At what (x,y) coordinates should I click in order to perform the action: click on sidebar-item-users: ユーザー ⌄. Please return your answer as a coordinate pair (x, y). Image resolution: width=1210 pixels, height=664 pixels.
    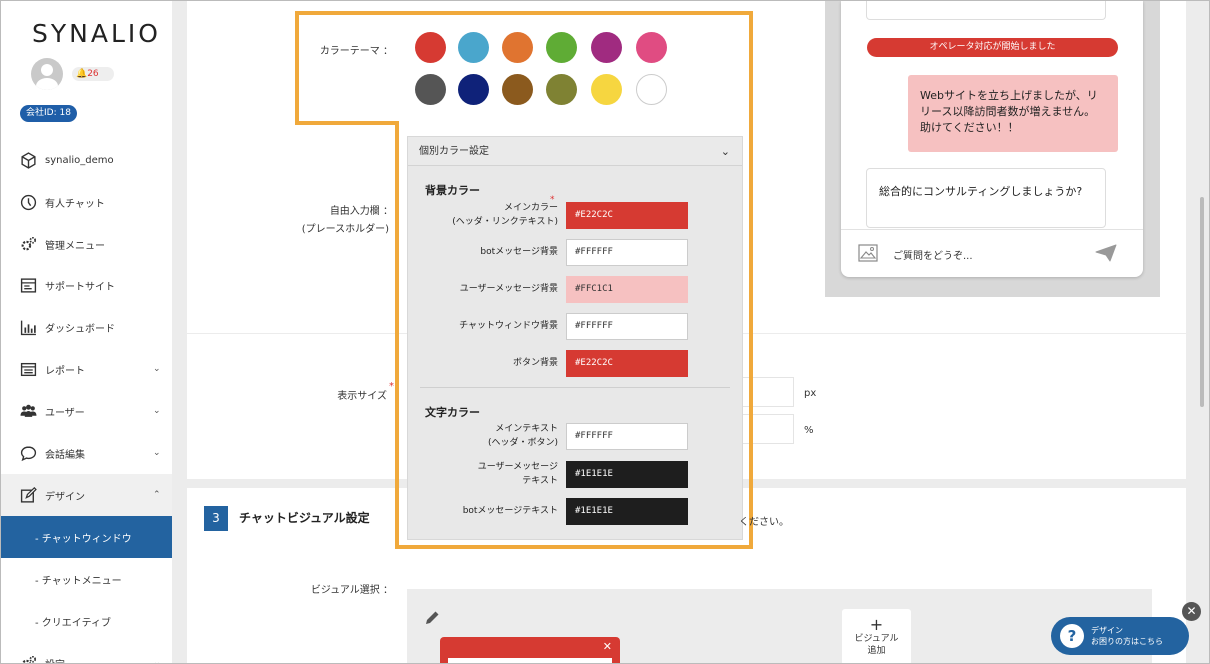
    Looking at the image, I should click on (86, 411).